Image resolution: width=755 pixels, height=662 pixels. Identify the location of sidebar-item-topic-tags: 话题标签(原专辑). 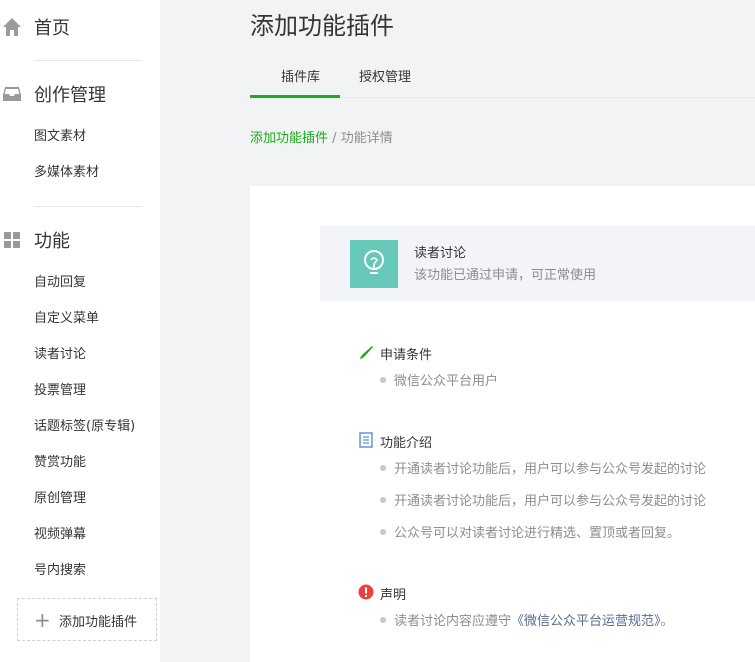
(84, 427).